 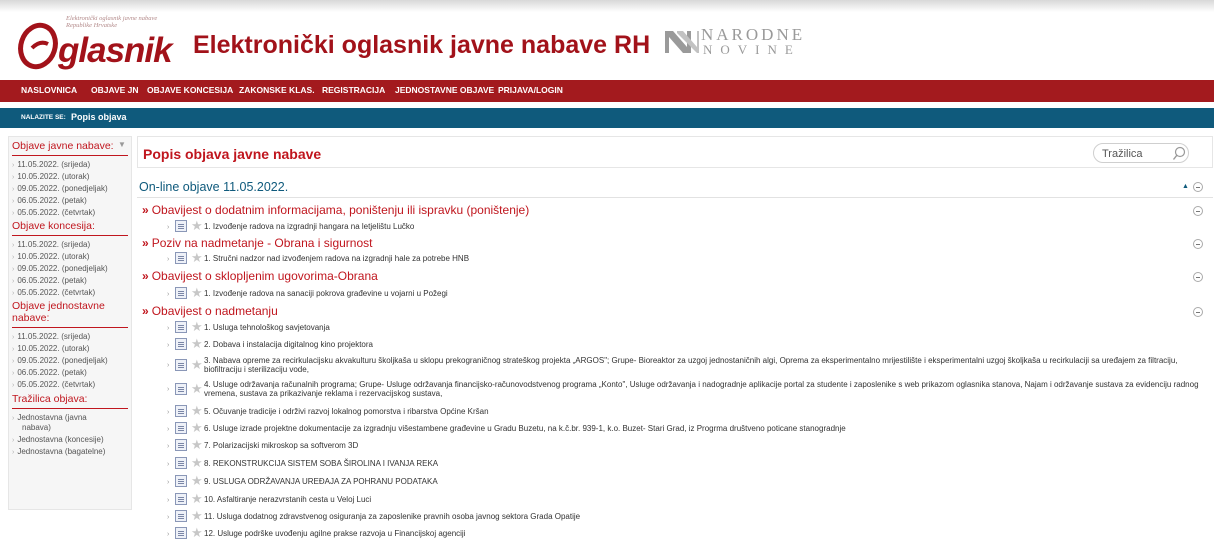 I want to click on nav-objave-koncesija: OBJAVE KONCESIJA, so click(x=190, y=90).